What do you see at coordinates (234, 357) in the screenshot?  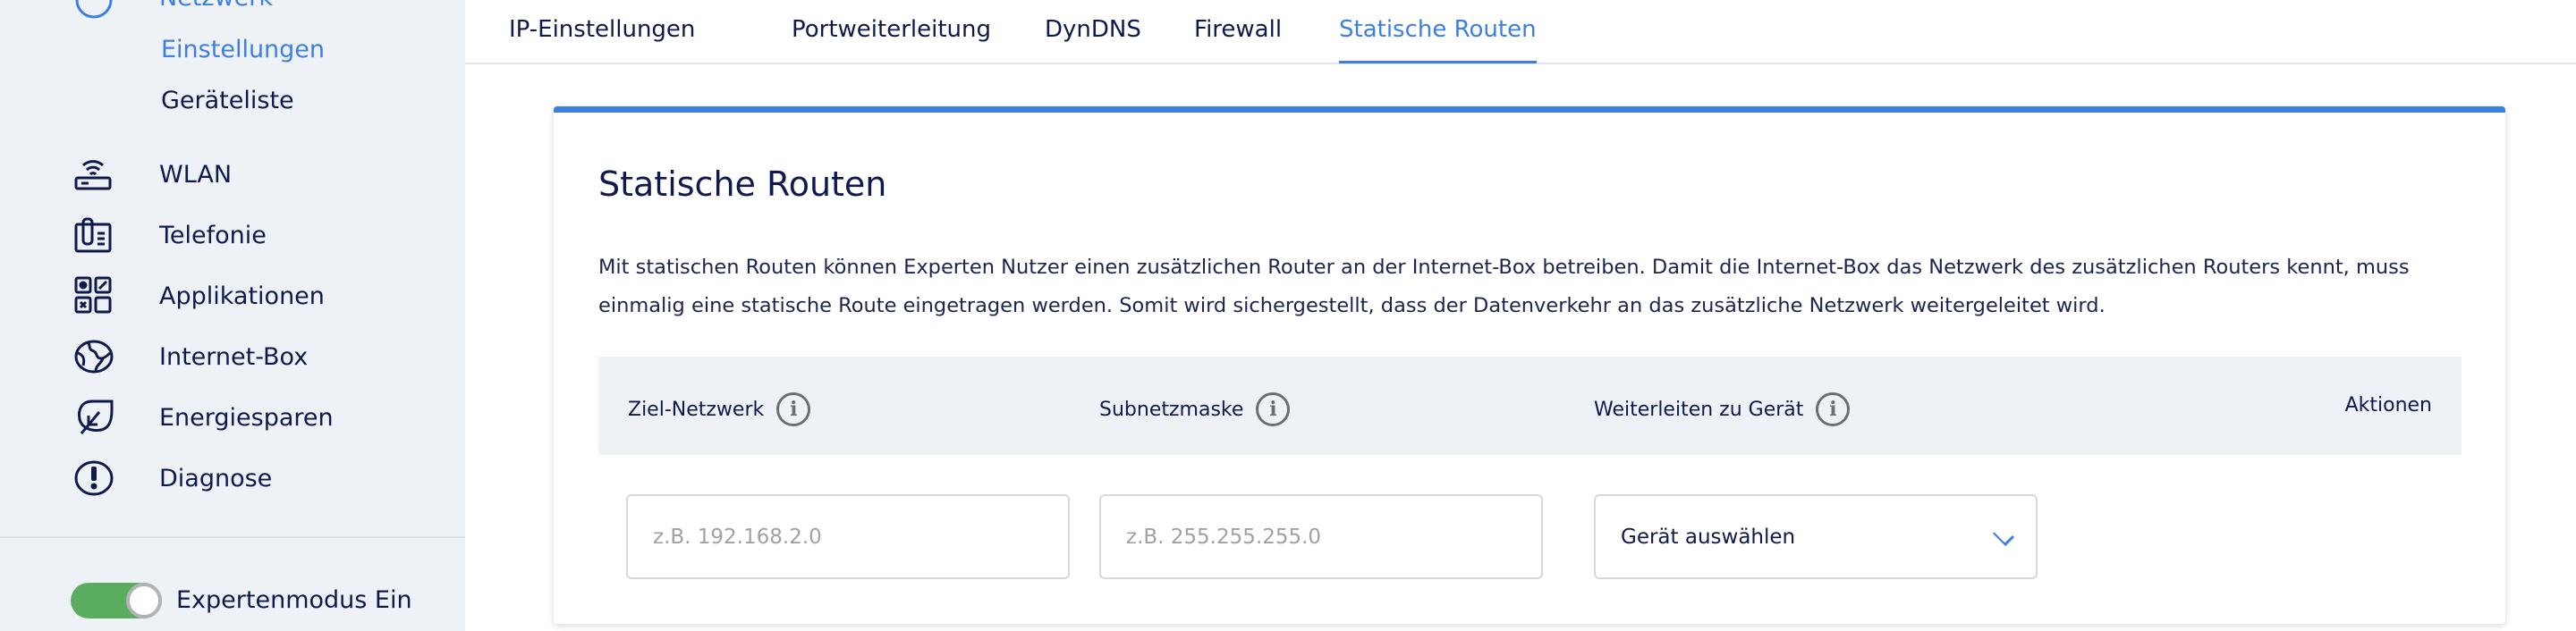 I see `sidebar-item-label: Internet-Box` at bounding box center [234, 357].